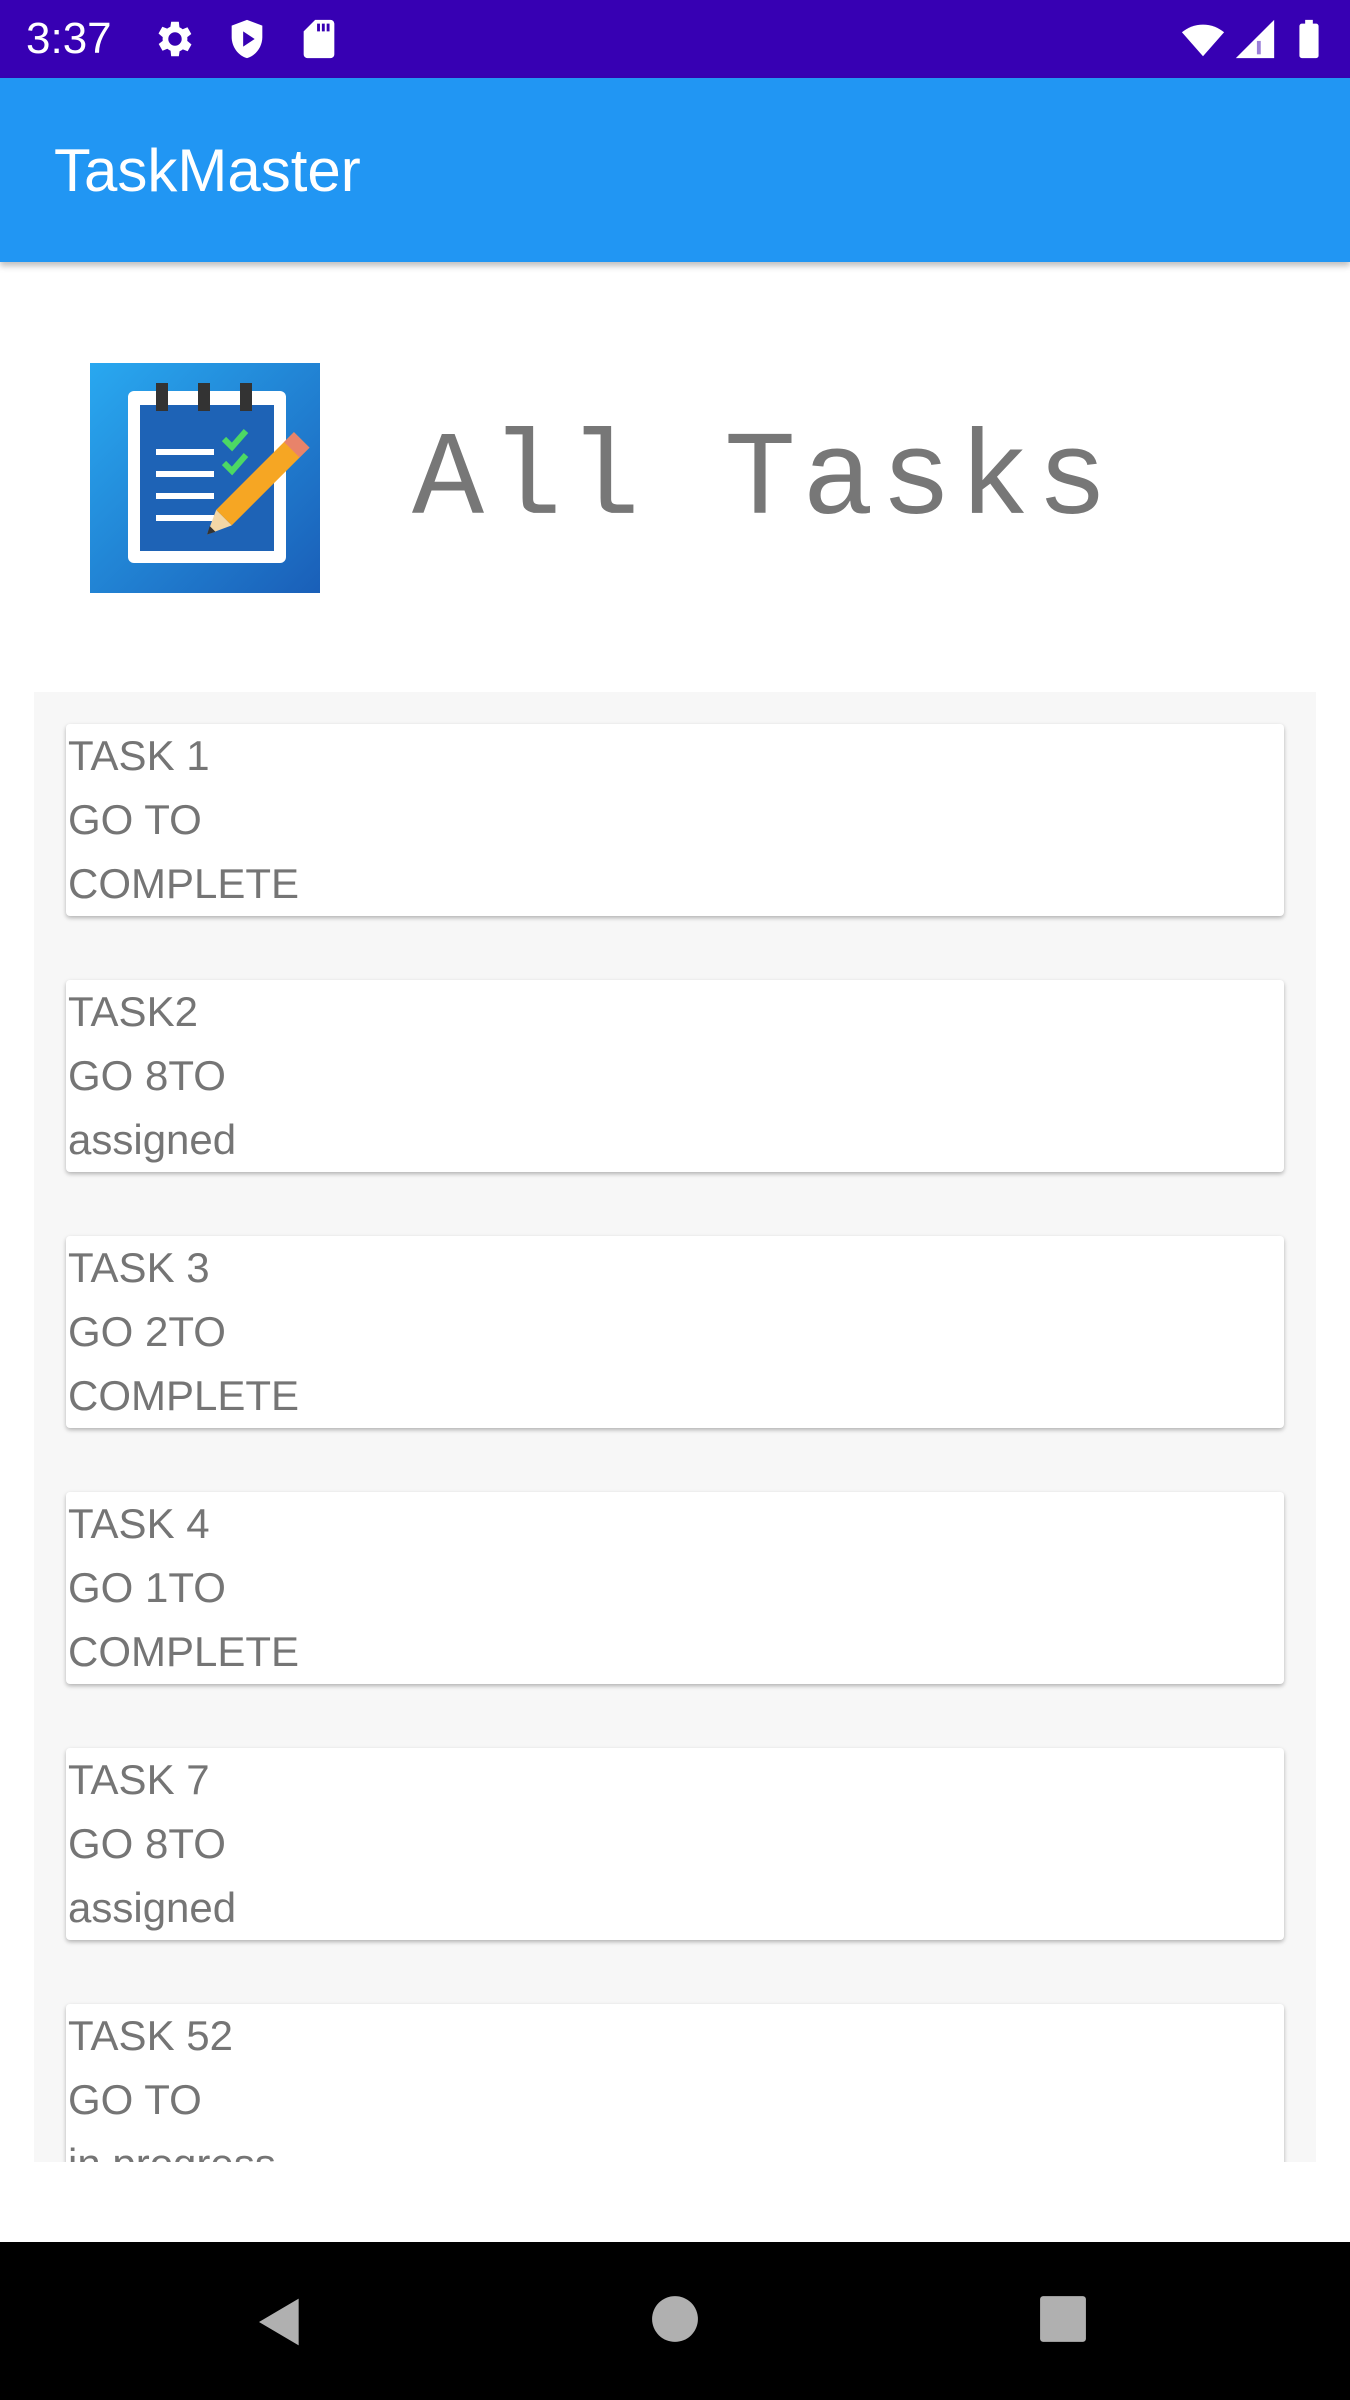 The width and height of the screenshot is (1350, 2400). I want to click on cell-signal-icon, so click(1255, 39).